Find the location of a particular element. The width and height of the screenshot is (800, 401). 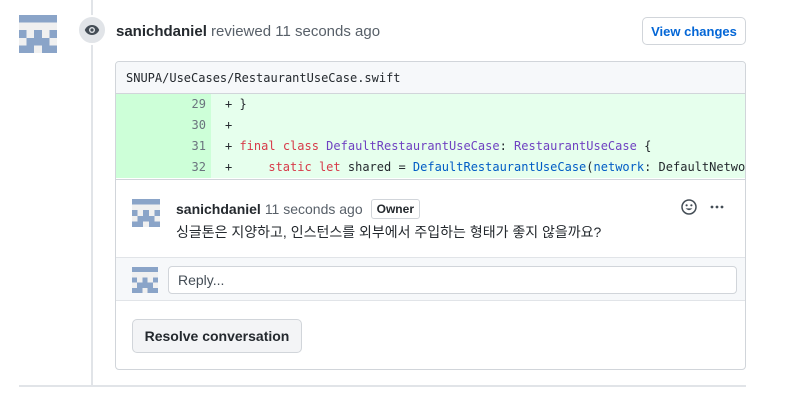

comment-time: 11 seconds ago is located at coordinates (314, 209).